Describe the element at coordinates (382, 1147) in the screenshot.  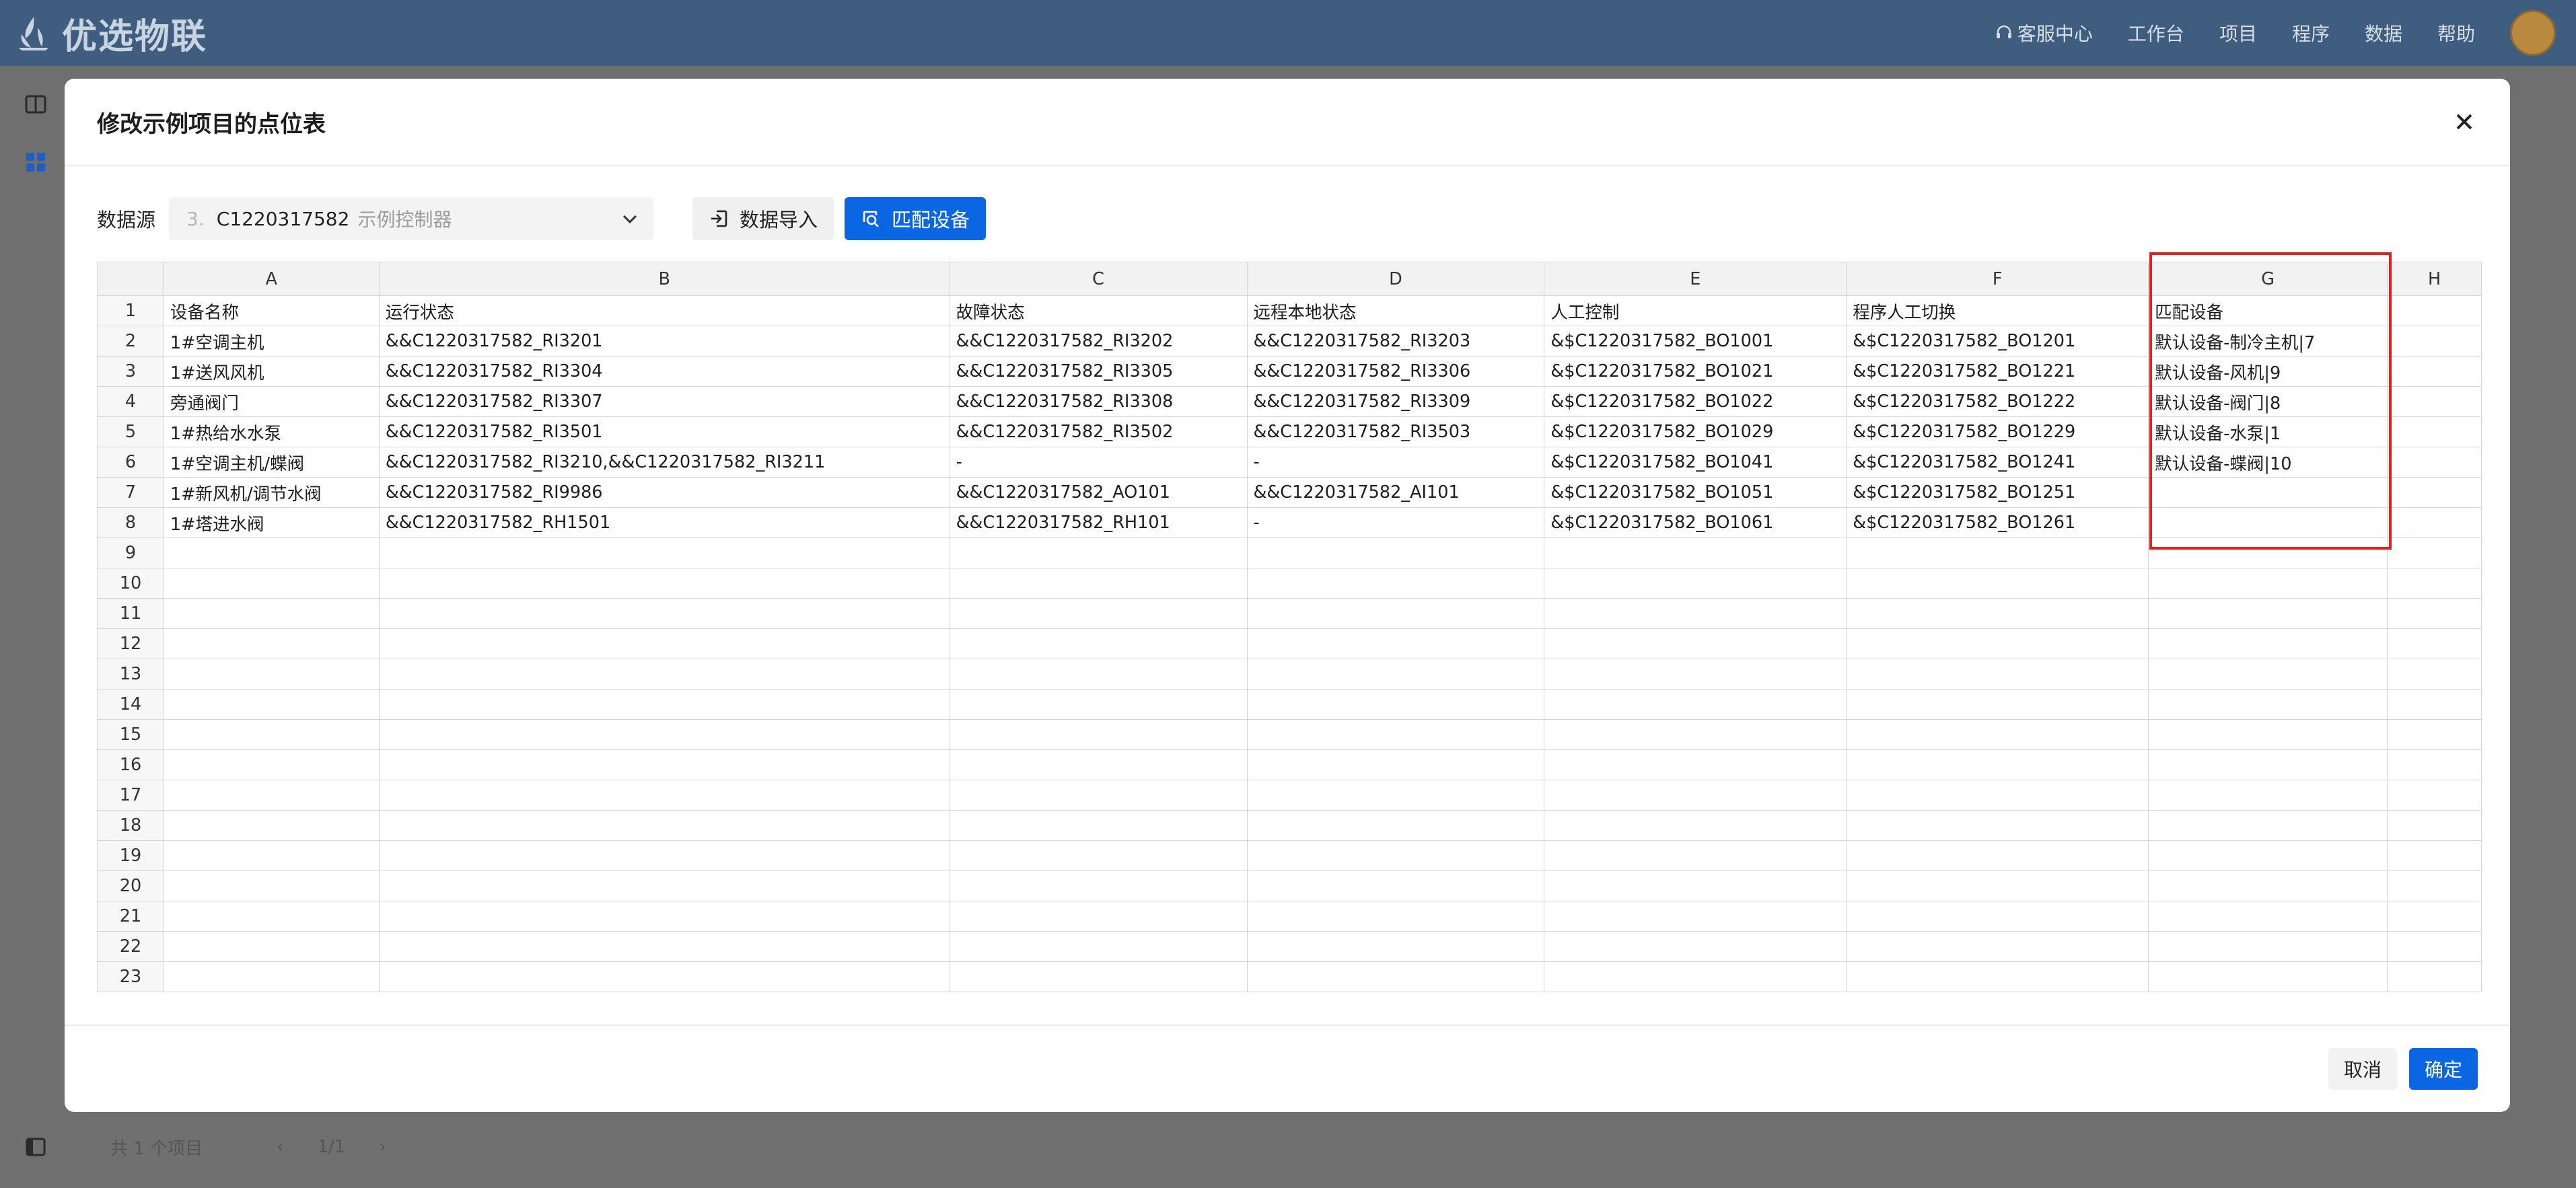
I see `pager-next-icon: ›` at that location.